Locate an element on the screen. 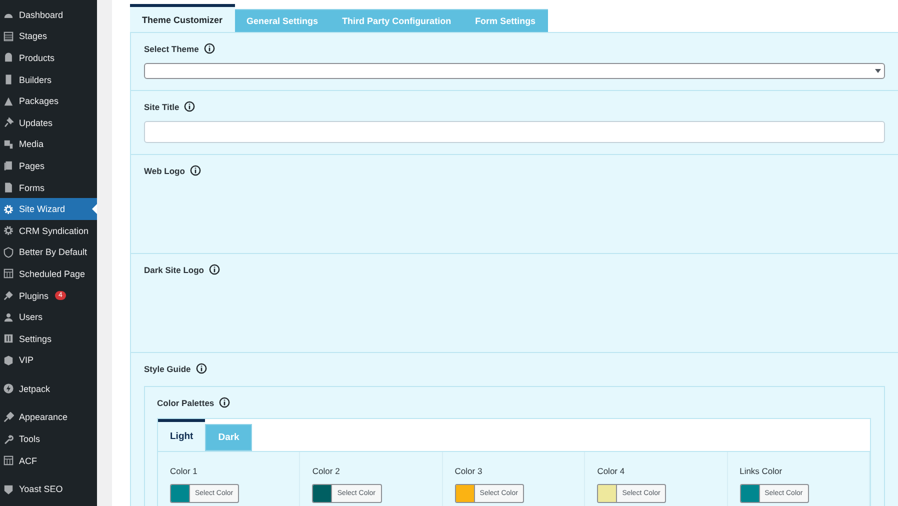 This screenshot has height=506, width=898. sidebar-item: Pages is located at coordinates (48, 166).